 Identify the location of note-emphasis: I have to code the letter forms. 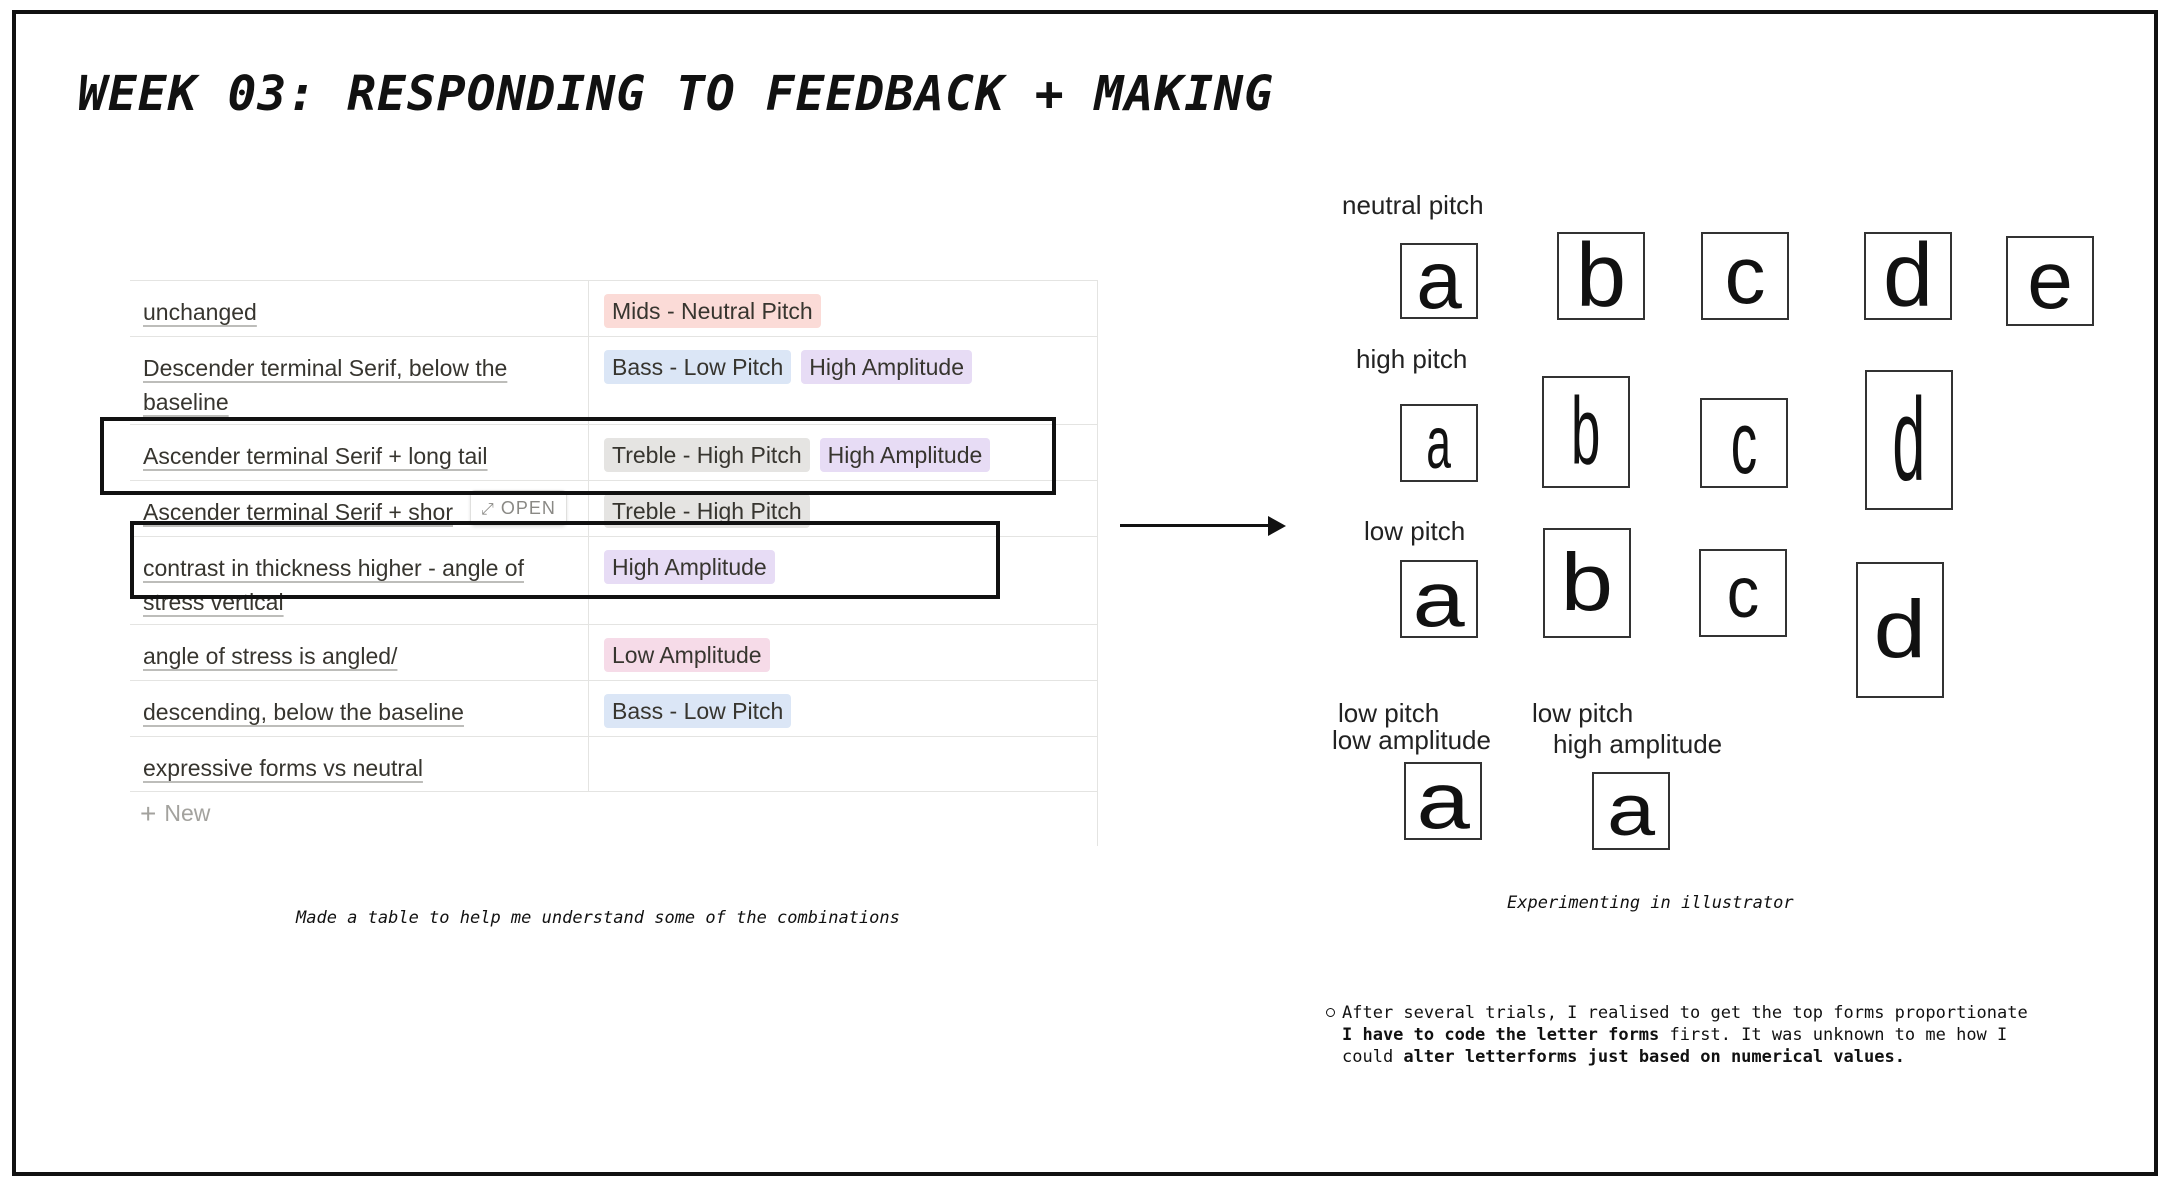
(1501, 1035).